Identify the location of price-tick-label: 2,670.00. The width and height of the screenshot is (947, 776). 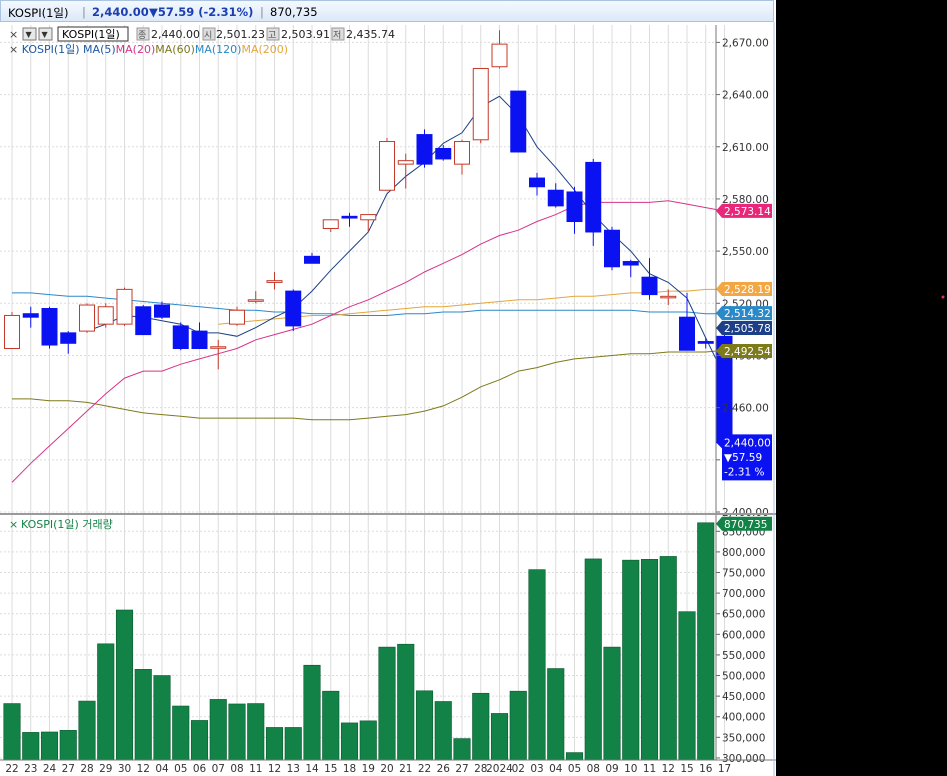
(745, 43).